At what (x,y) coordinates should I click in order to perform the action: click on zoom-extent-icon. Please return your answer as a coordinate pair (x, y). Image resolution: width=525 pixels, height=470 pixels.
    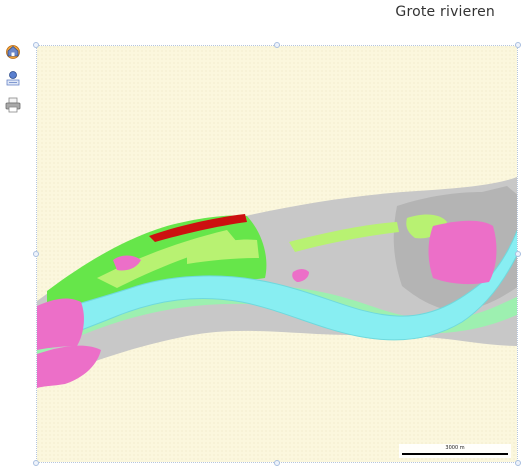
    Looking at the image, I should click on (13, 78).